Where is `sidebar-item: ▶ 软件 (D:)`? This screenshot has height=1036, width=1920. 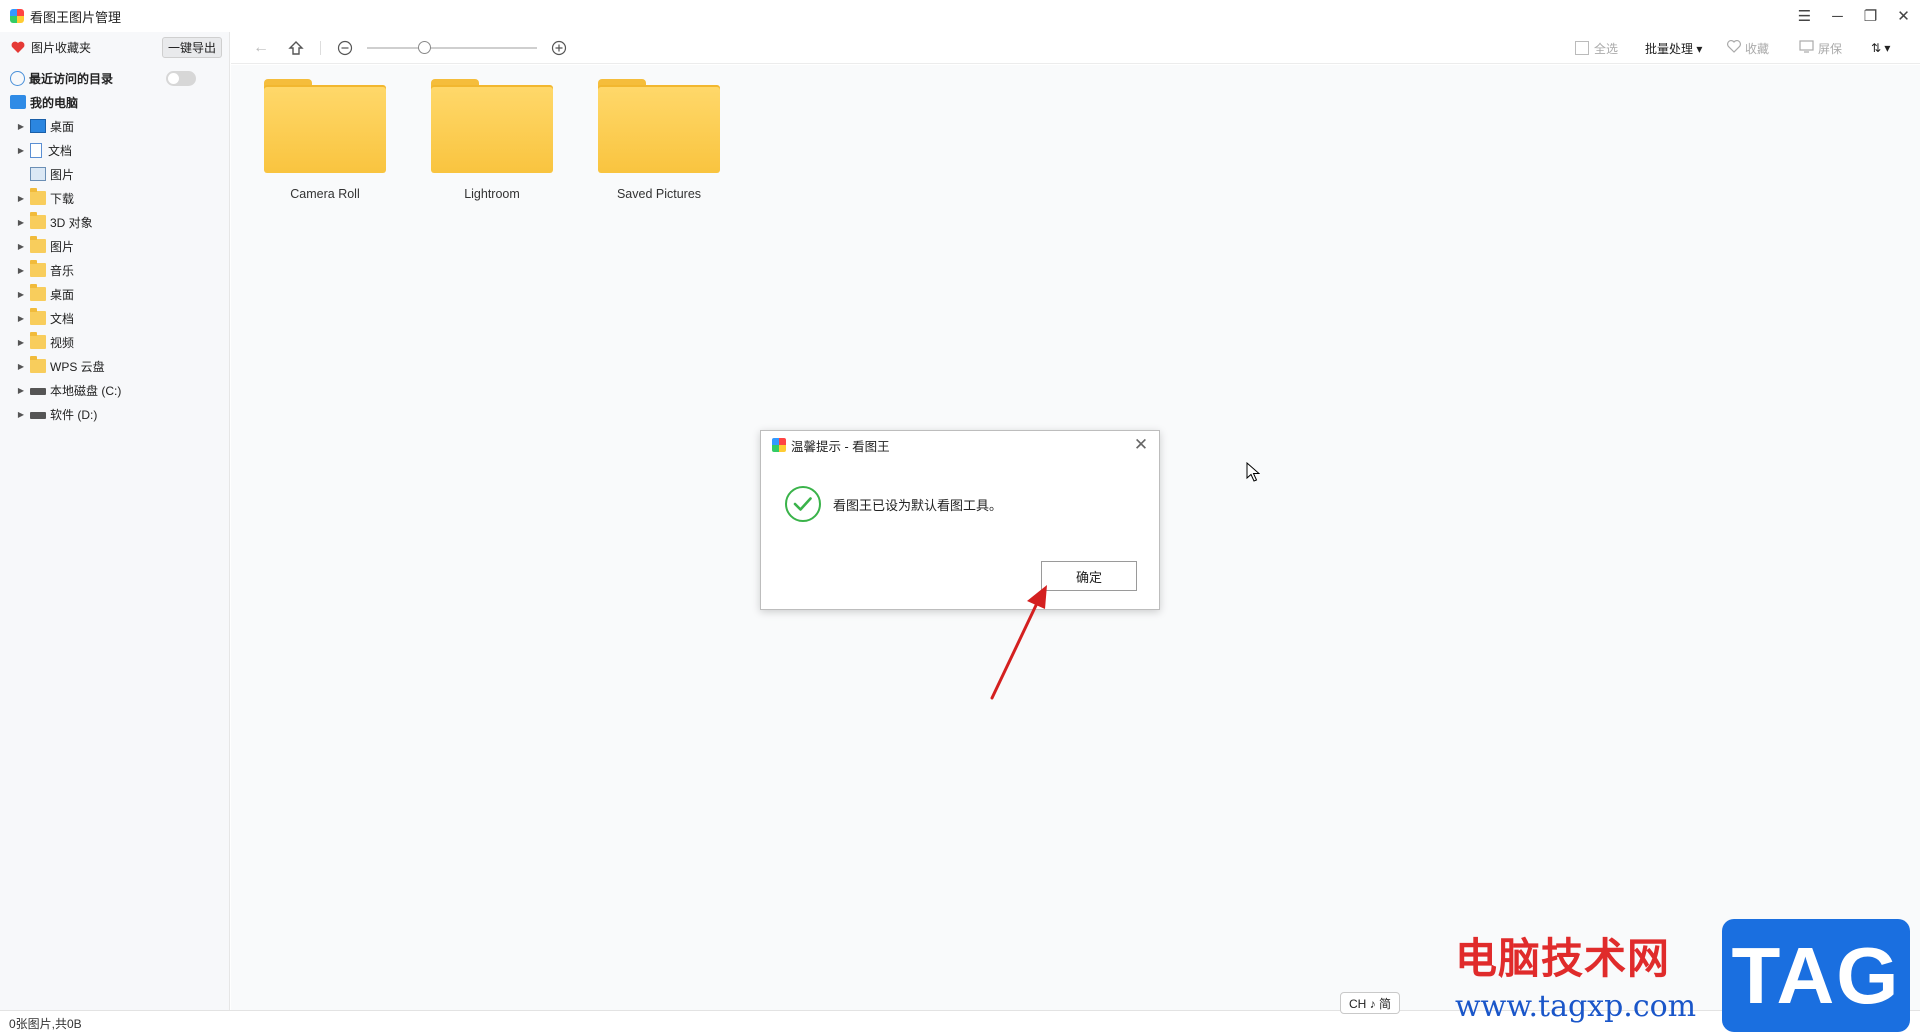
sidebar-item: ▶ 软件 (D:) is located at coordinates (115, 414).